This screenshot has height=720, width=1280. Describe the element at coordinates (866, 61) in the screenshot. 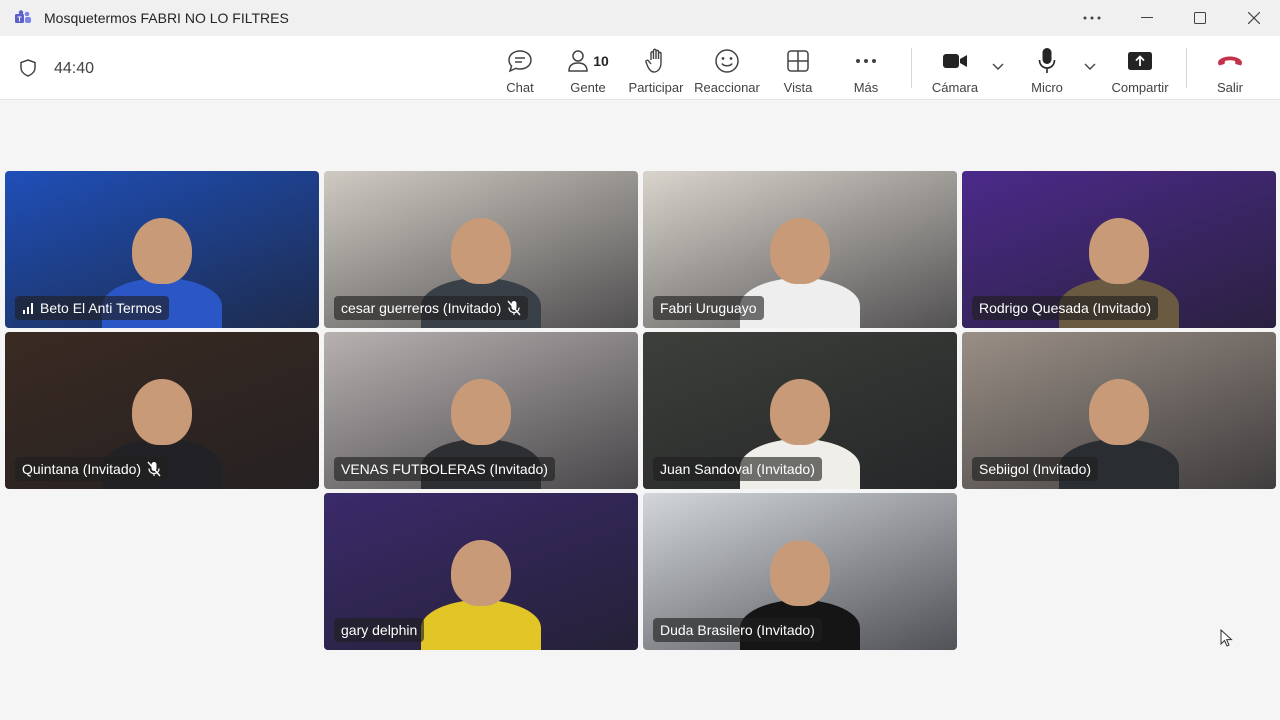

I see `more-dots-icon` at that location.